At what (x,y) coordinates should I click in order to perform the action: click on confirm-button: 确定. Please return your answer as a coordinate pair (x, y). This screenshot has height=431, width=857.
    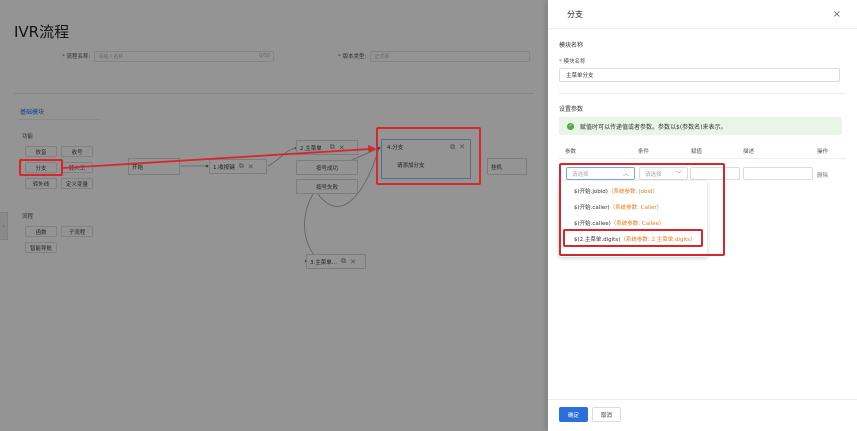
    Looking at the image, I should click on (573, 414).